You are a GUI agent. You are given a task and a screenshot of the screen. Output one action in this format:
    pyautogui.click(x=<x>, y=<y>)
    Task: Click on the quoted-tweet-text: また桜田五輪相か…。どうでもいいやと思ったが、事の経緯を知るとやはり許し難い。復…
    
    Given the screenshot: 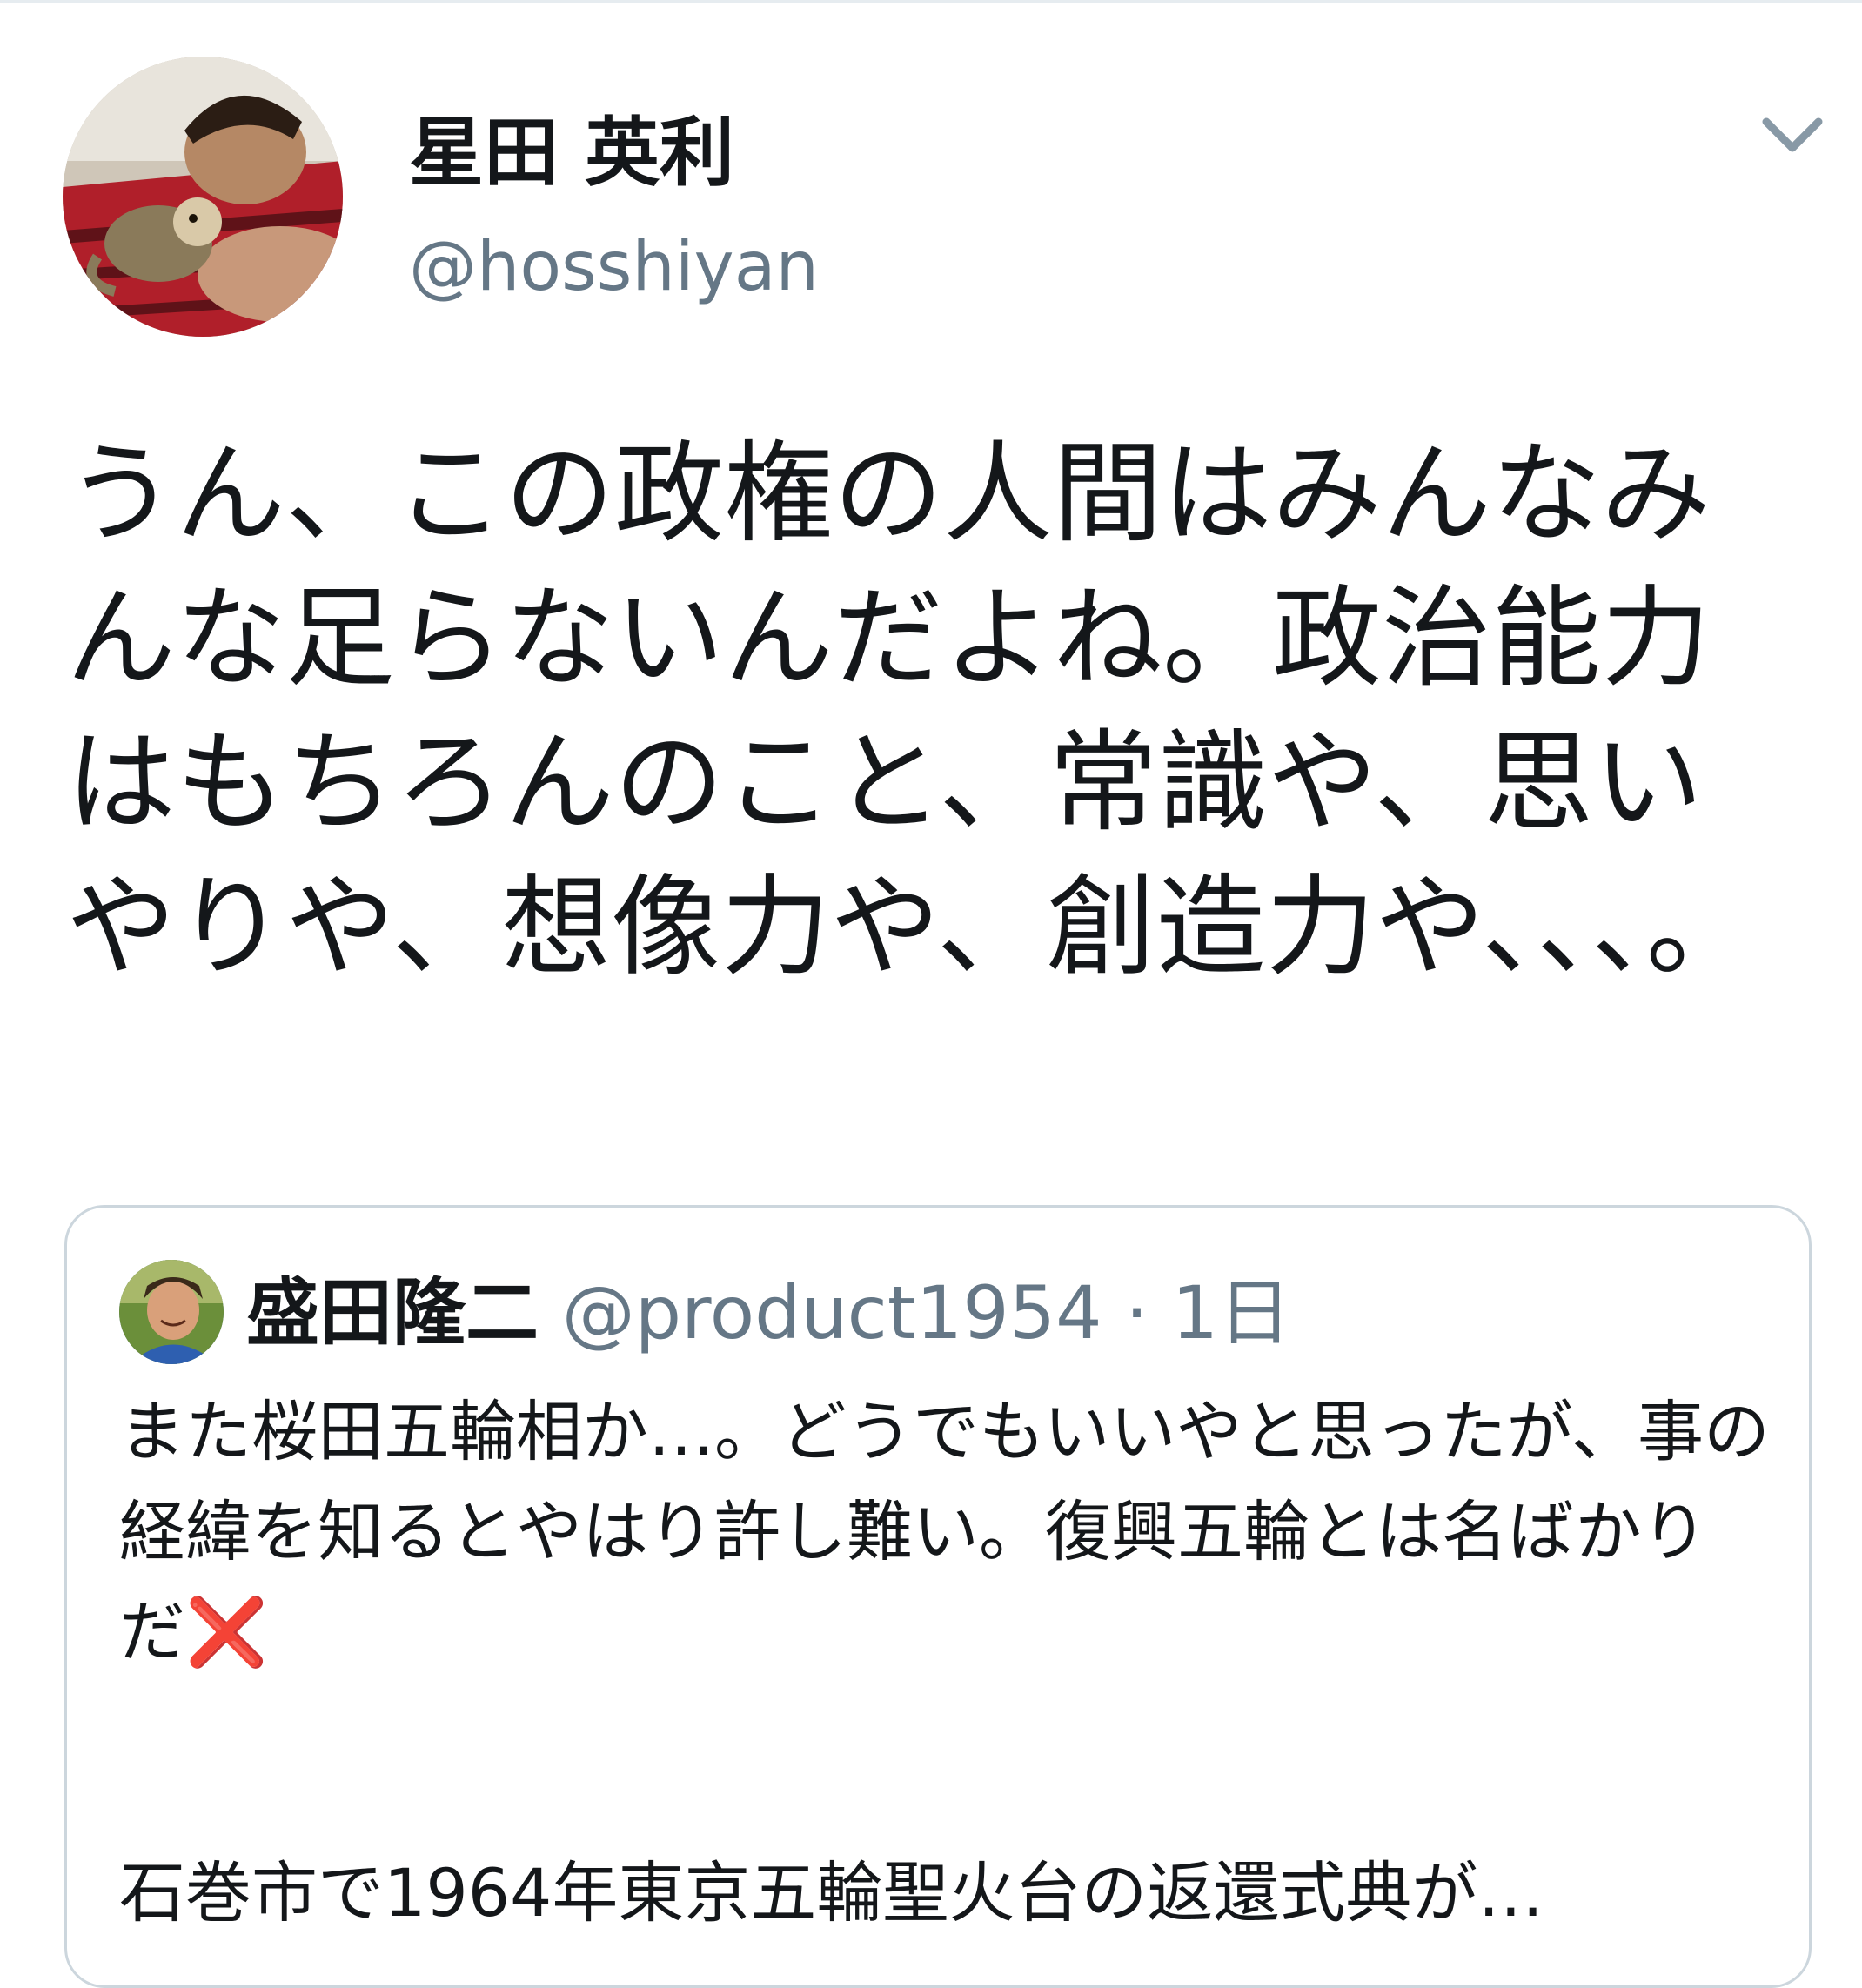 What is the action you would take?
    pyautogui.click(x=945, y=1532)
    